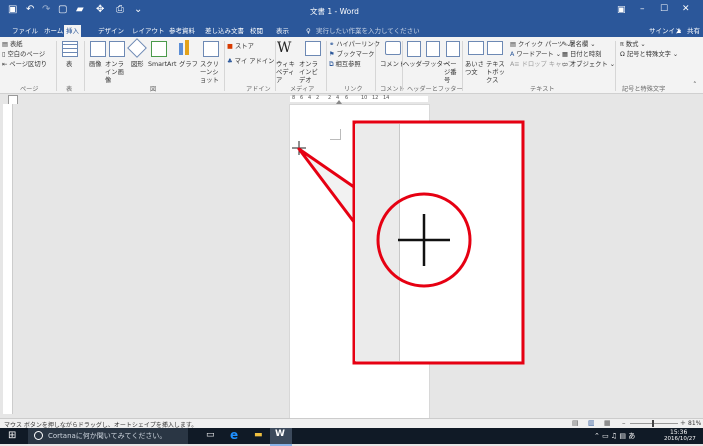 The height and width of the screenshot is (446, 703). Describe the element at coordinates (234, 435) in the screenshot. I see `edge-browser-icon: e` at that location.